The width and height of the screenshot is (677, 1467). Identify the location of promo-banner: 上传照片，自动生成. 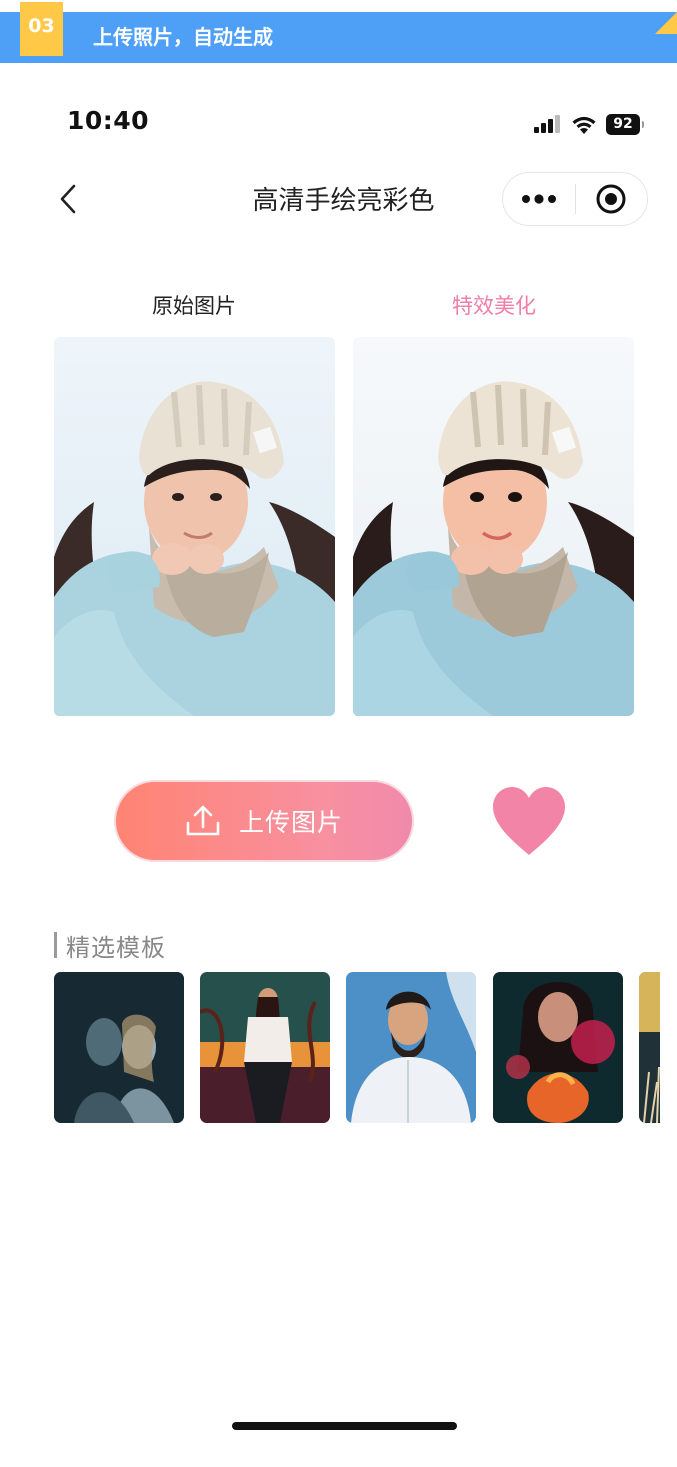
(338, 37).